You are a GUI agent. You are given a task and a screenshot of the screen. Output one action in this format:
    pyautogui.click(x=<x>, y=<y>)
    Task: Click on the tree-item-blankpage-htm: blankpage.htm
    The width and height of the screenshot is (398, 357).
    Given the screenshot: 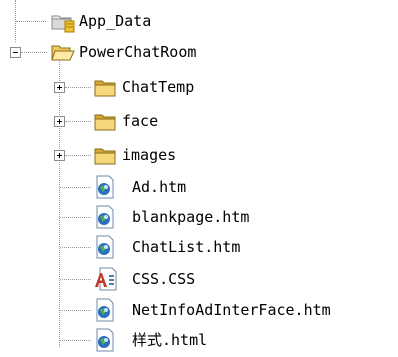 What is the action you would take?
    pyautogui.click(x=199, y=217)
    